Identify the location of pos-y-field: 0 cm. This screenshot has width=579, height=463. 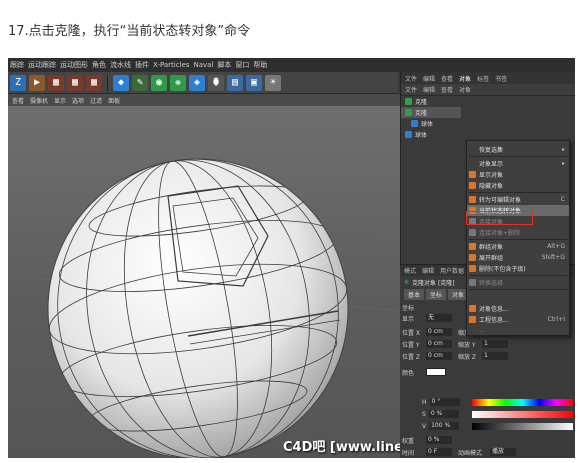
(439, 344).